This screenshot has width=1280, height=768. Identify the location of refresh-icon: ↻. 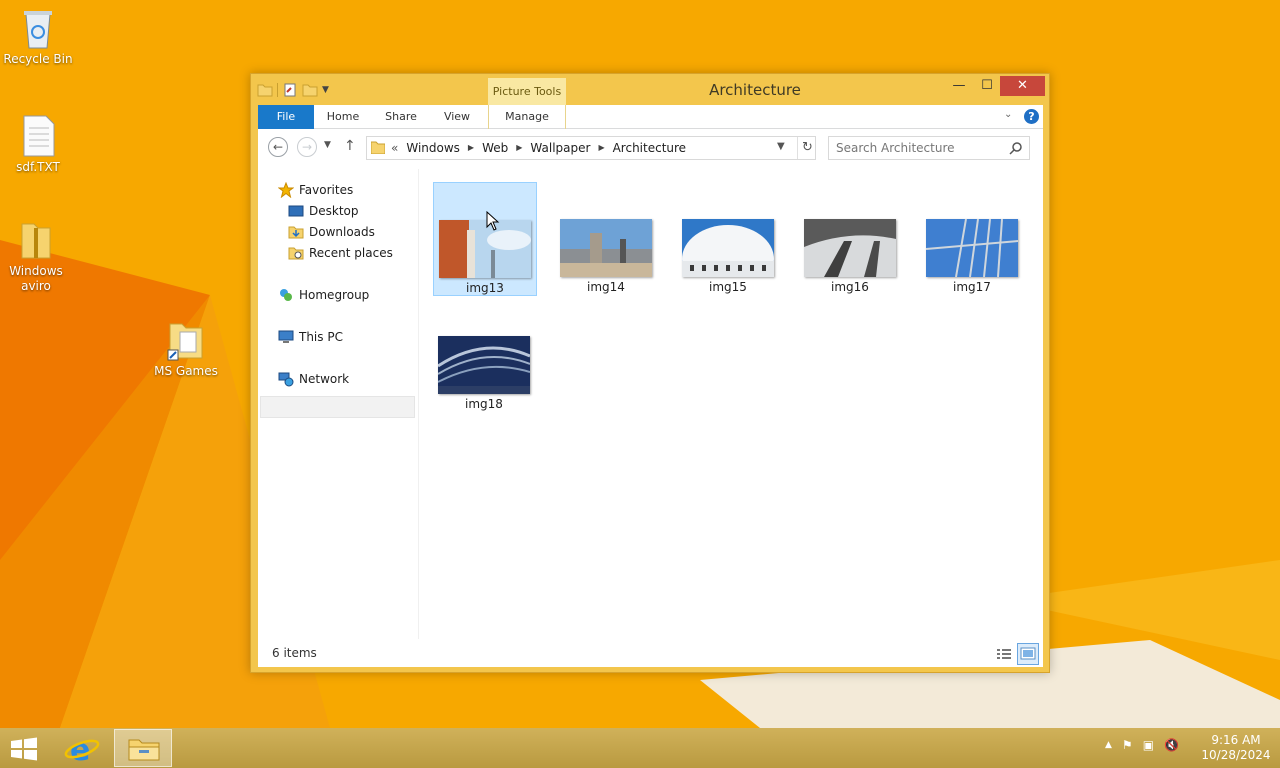
(807, 148).